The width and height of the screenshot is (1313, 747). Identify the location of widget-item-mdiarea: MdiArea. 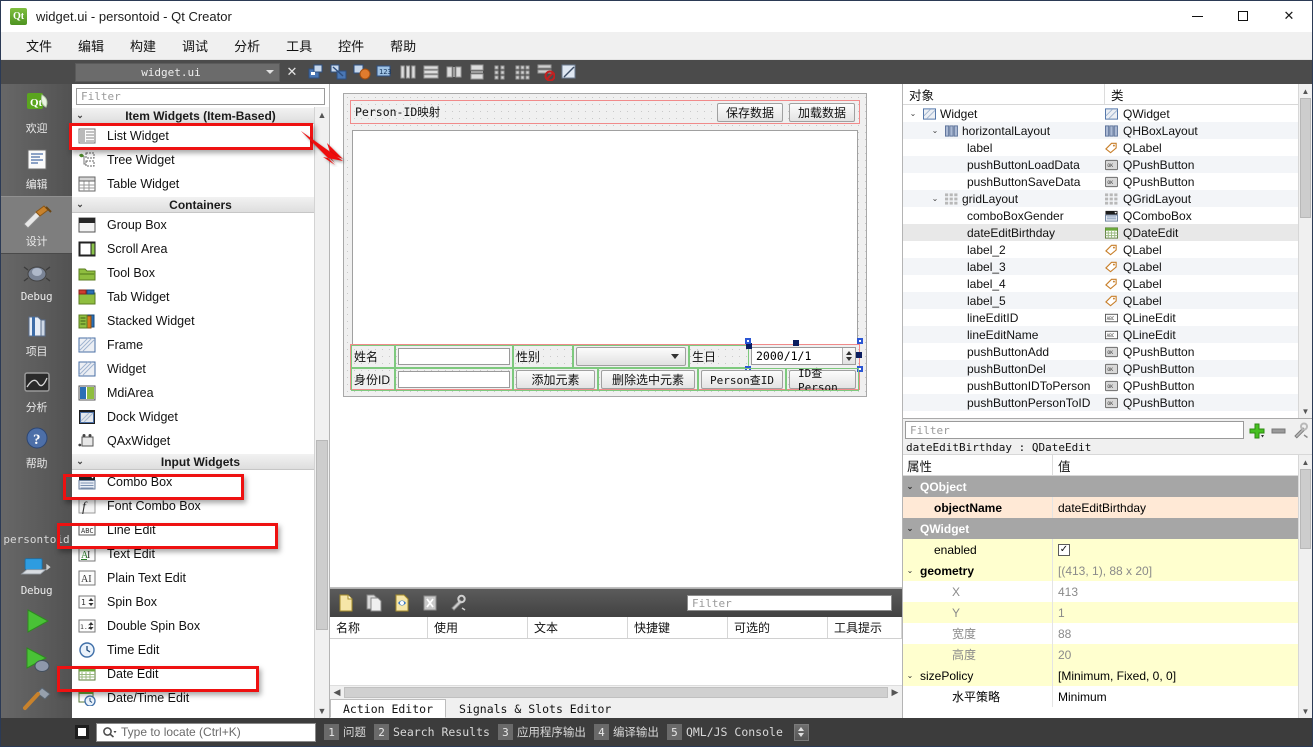
(200, 393).